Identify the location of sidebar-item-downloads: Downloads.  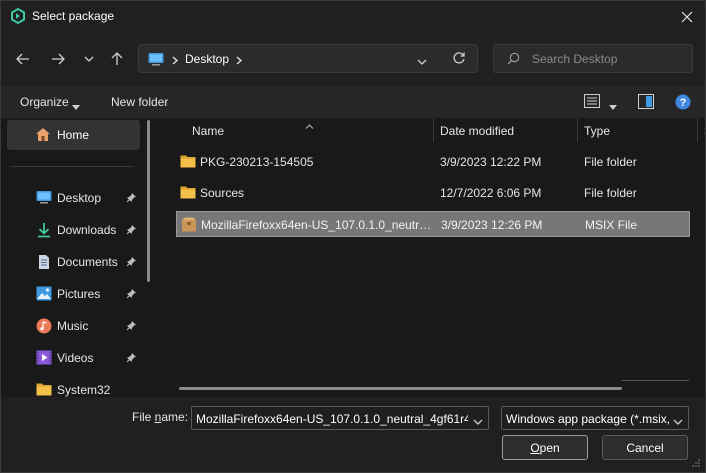
(73, 230).